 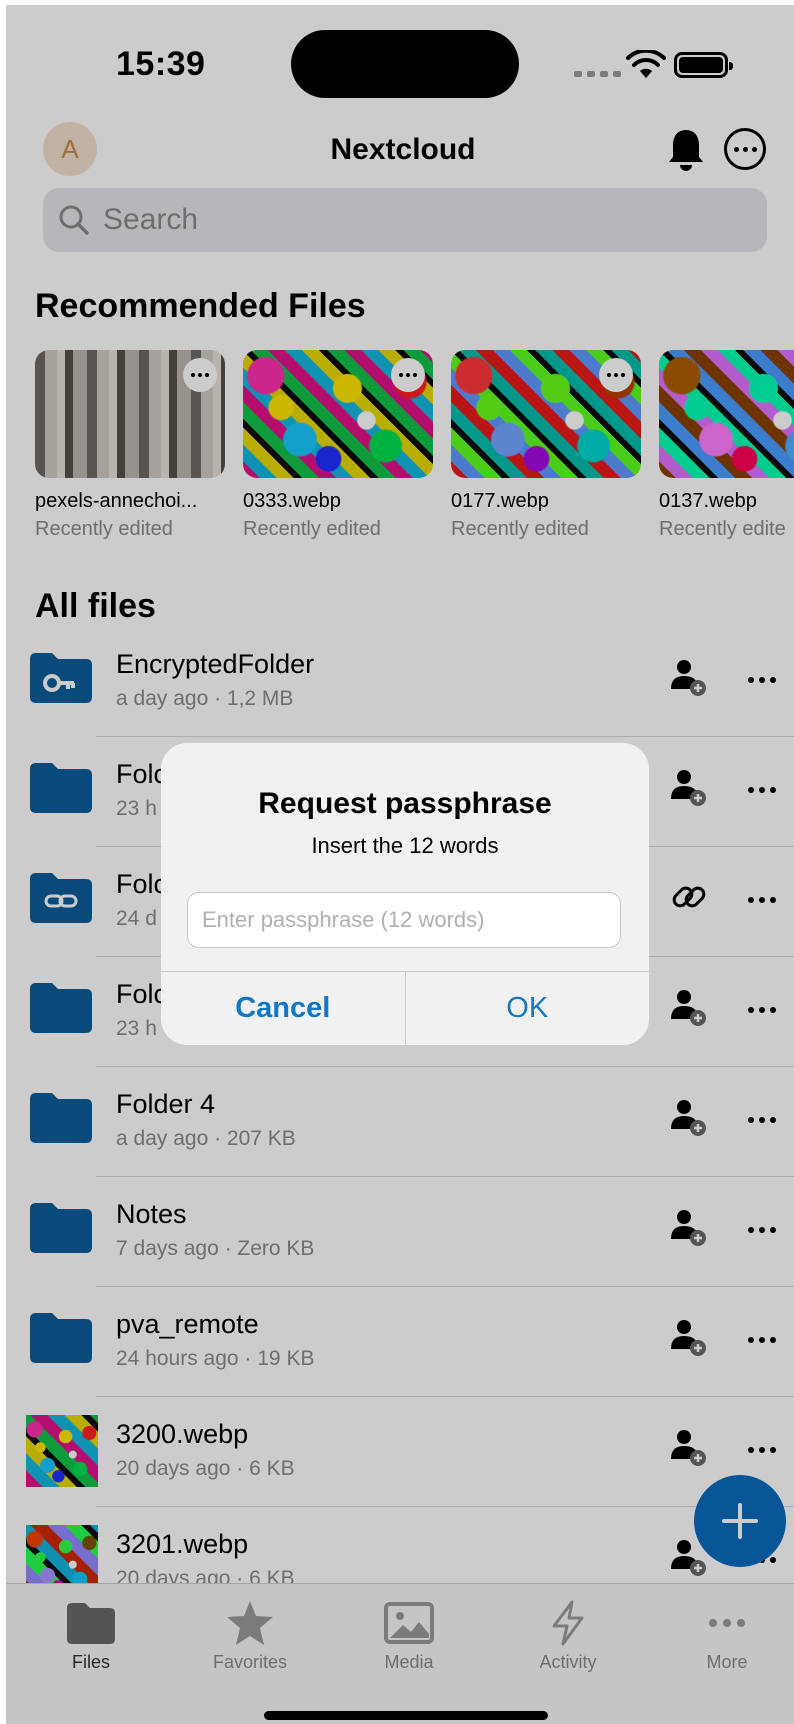 I want to click on cancel-button: Cancel, so click(x=283, y=1008).